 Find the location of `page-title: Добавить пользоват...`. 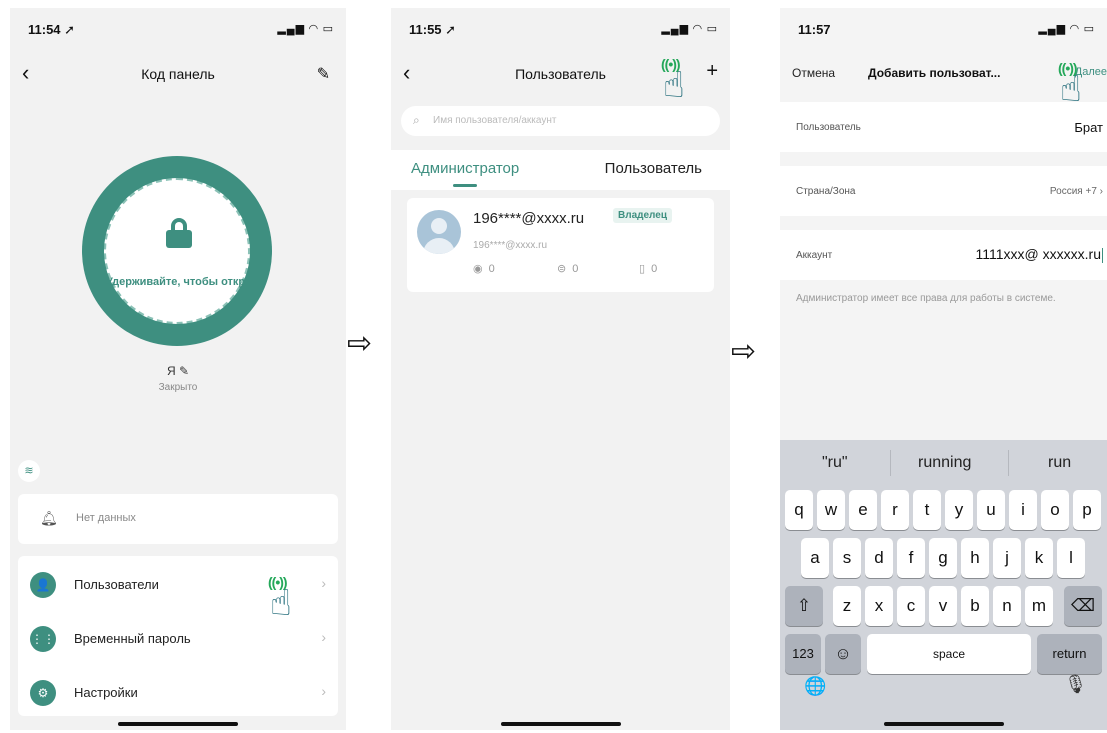

page-title: Добавить пользоват... is located at coordinates (934, 73).